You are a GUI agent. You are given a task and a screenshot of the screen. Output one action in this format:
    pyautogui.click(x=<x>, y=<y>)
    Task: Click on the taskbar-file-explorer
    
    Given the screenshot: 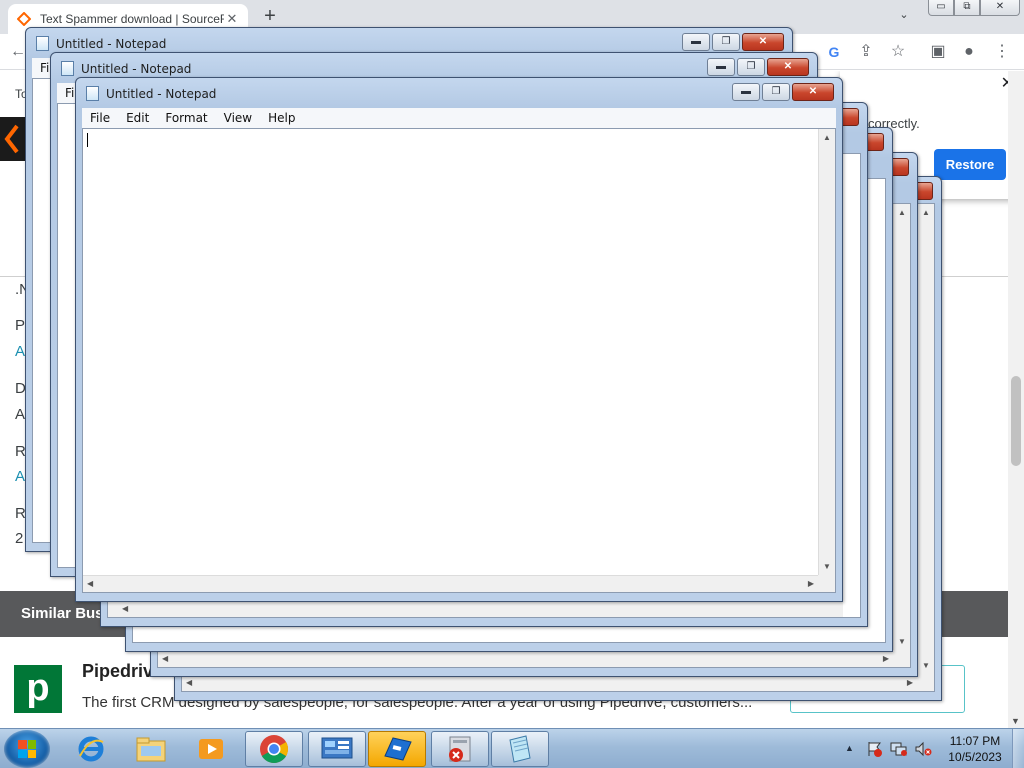 What is the action you would take?
    pyautogui.click(x=151, y=749)
    